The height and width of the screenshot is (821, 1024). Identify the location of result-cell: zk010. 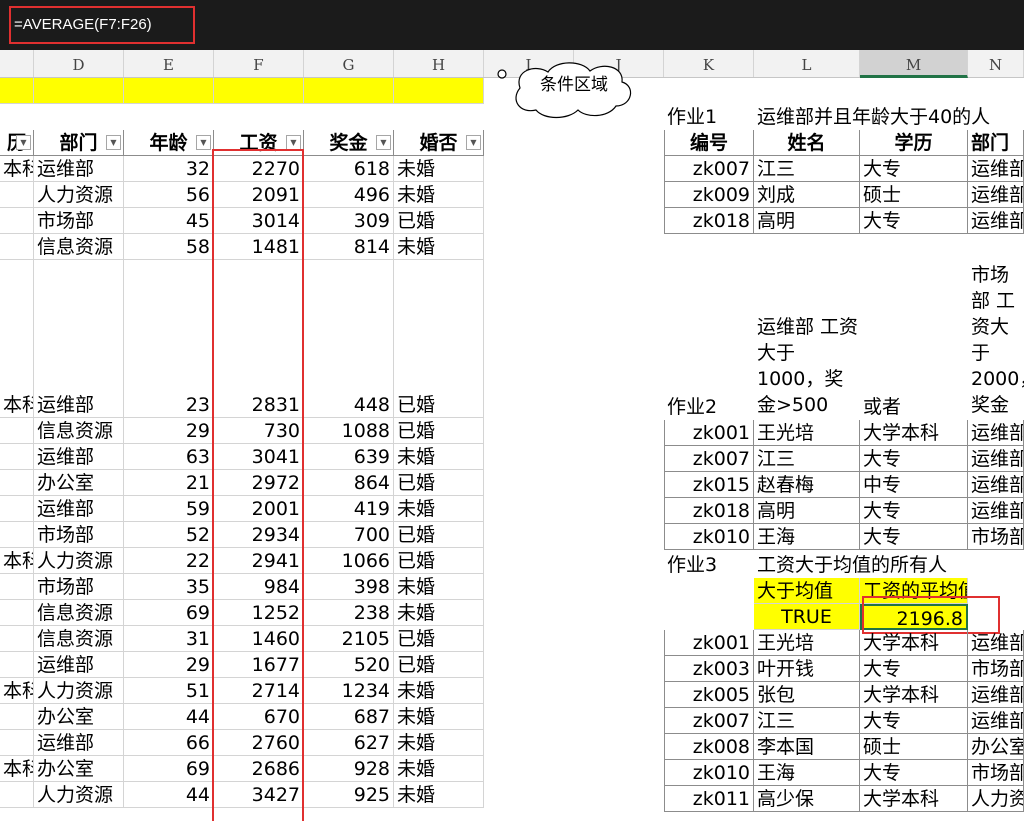
(709, 773).